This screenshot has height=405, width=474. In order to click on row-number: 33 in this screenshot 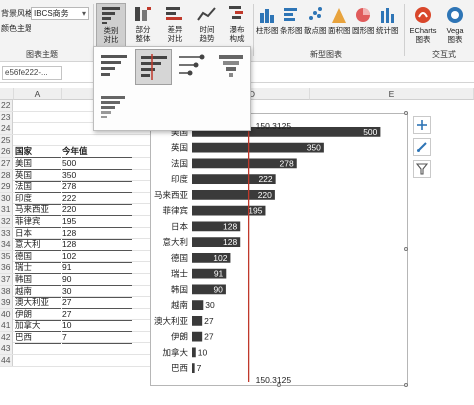, I will do `click(6, 233)`.